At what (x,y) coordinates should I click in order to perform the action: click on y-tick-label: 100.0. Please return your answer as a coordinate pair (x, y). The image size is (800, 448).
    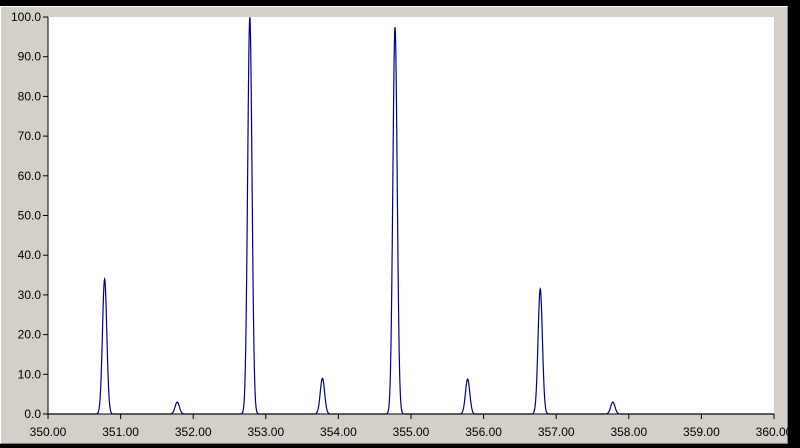
    Looking at the image, I should click on (26, 17).